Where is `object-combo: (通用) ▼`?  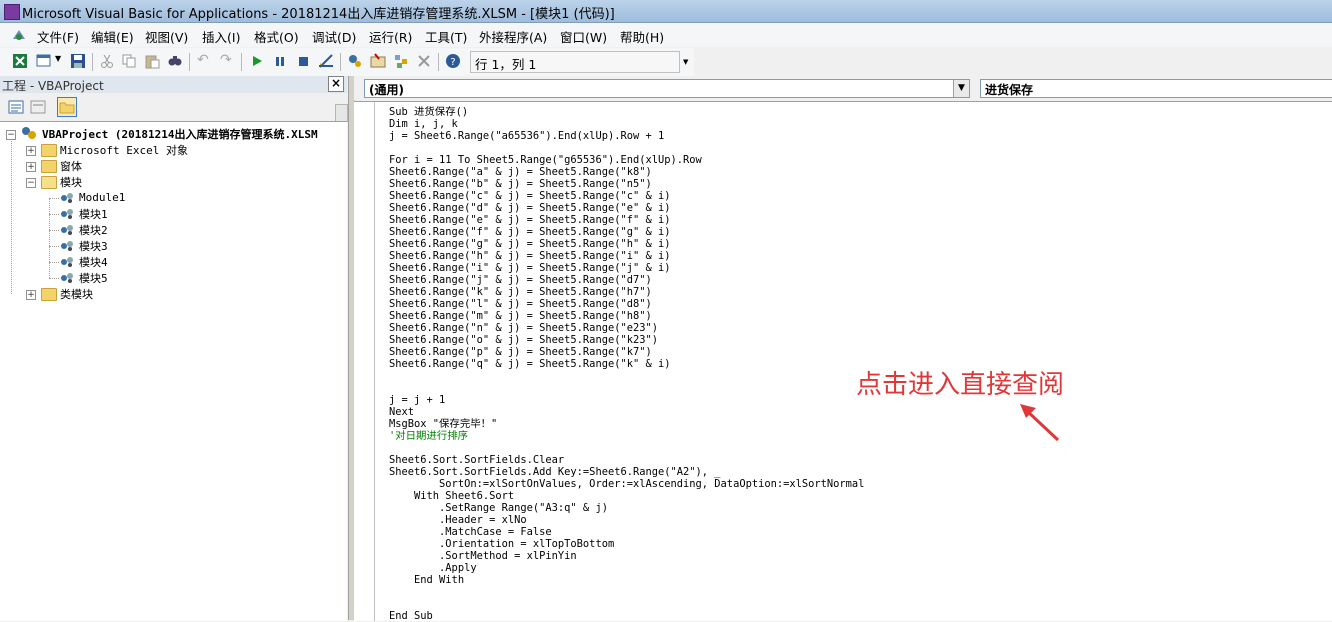 object-combo: (通用) ▼ is located at coordinates (667, 88).